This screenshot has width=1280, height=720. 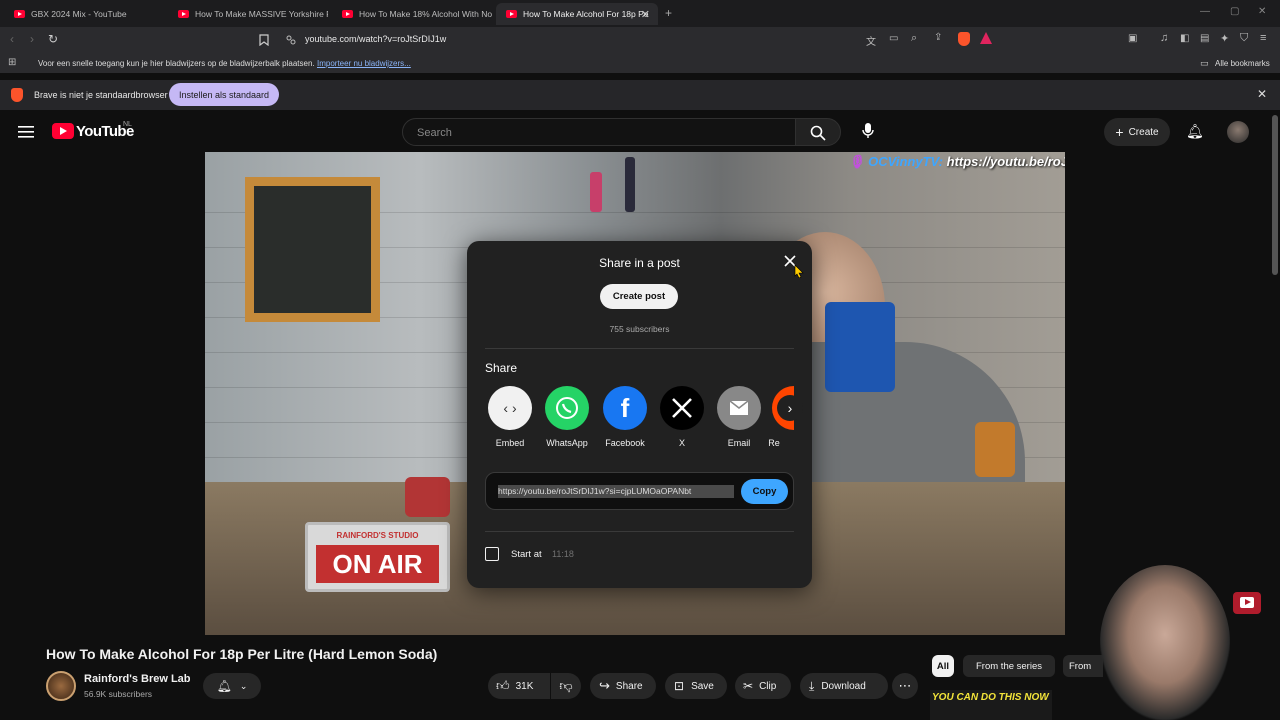 I want to click on set-default-button: Instellen als standaard, so click(x=224, y=94).